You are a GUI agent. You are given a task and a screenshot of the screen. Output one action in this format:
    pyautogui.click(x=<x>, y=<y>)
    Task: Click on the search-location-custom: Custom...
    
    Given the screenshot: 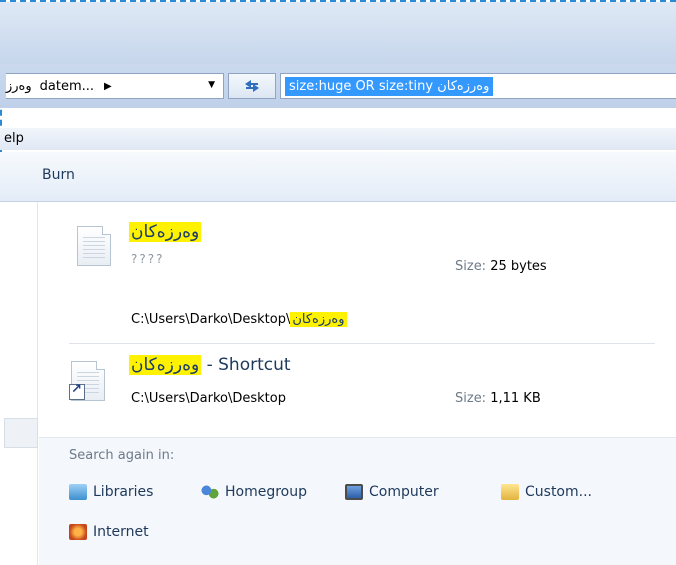 What is the action you would take?
    pyautogui.click(x=546, y=492)
    